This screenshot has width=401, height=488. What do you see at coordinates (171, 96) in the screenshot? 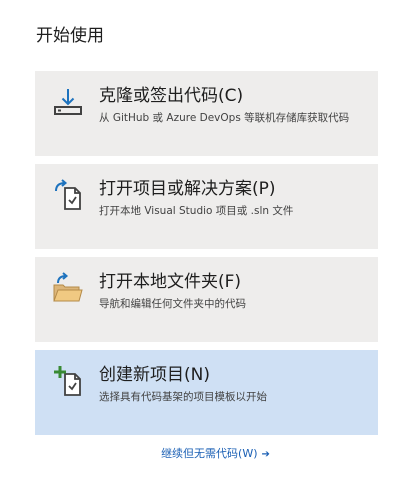
I see `card-title: 克隆或签出代码(C)` at bounding box center [171, 96].